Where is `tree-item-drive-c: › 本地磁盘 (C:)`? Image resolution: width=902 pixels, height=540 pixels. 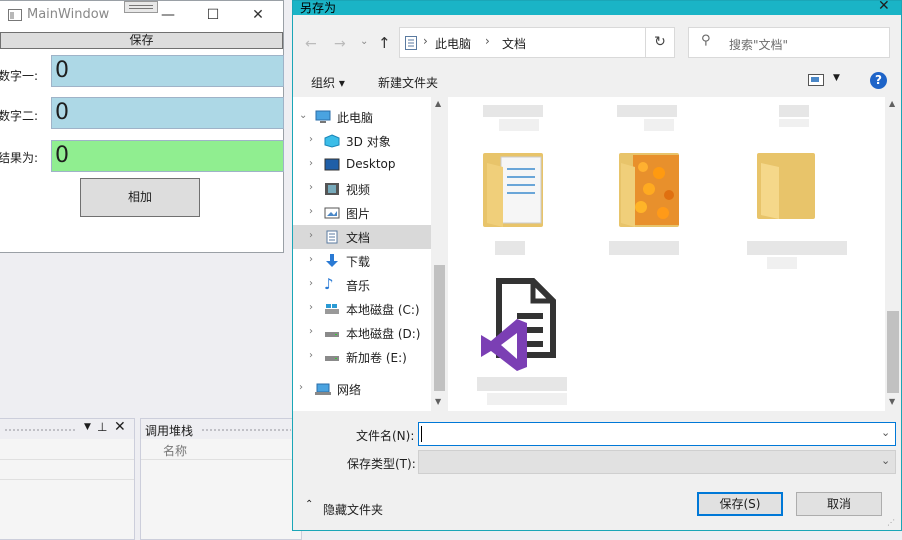
tree-item-drive-c: › 本地磁盘 (C:) is located at coordinates (363, 309).